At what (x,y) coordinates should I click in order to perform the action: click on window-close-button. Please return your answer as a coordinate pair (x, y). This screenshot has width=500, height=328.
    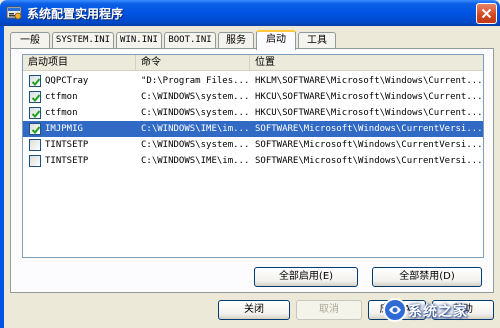
    Looking at the image, I should click on (486, 13).